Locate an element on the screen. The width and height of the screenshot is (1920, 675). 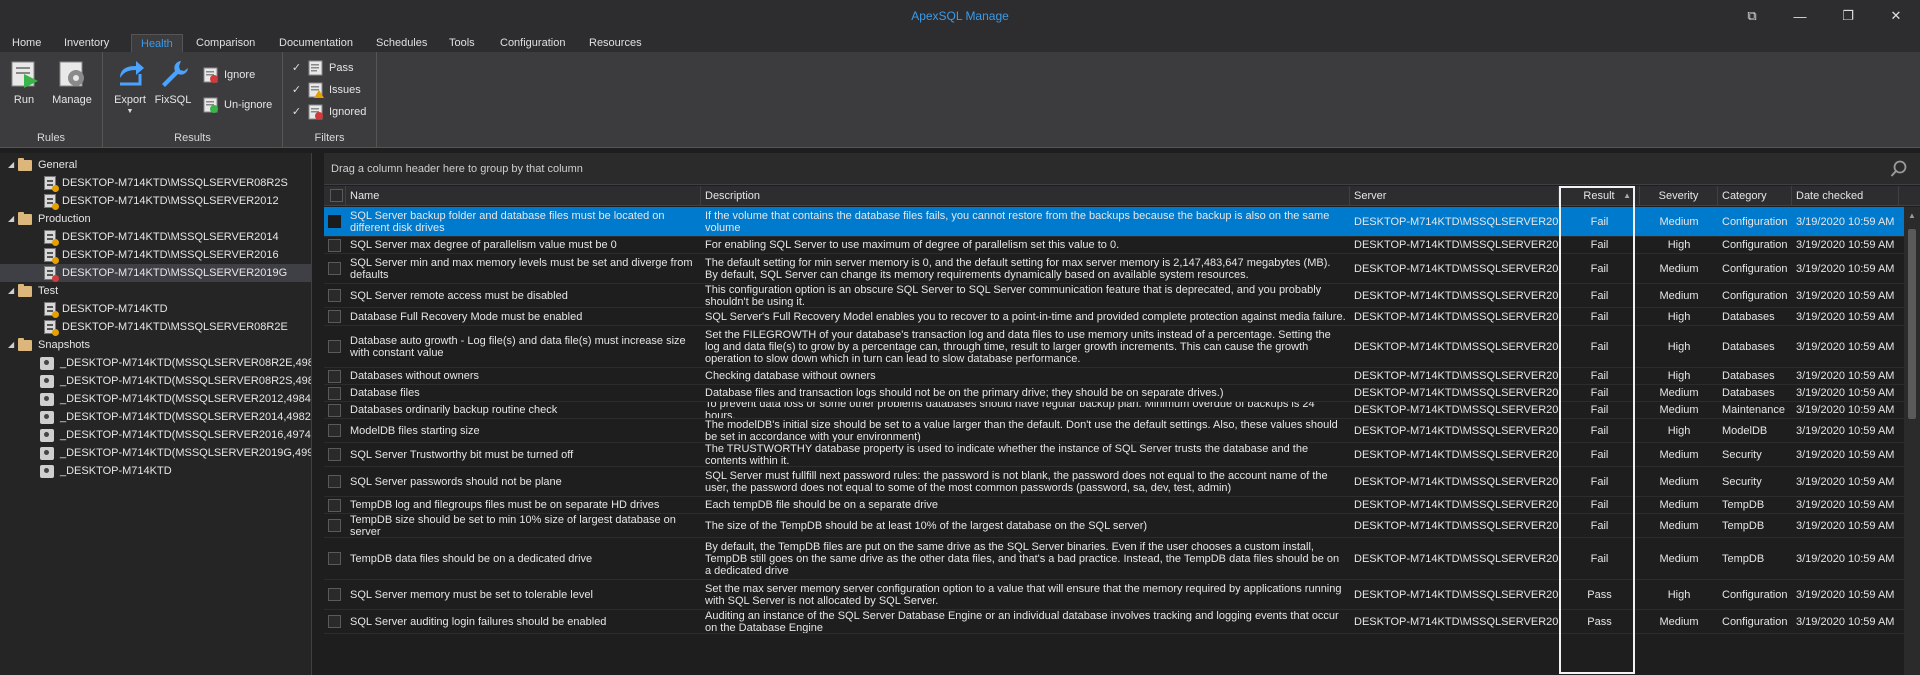
scrollbar-thumb is located at coordinates (1912, 324).